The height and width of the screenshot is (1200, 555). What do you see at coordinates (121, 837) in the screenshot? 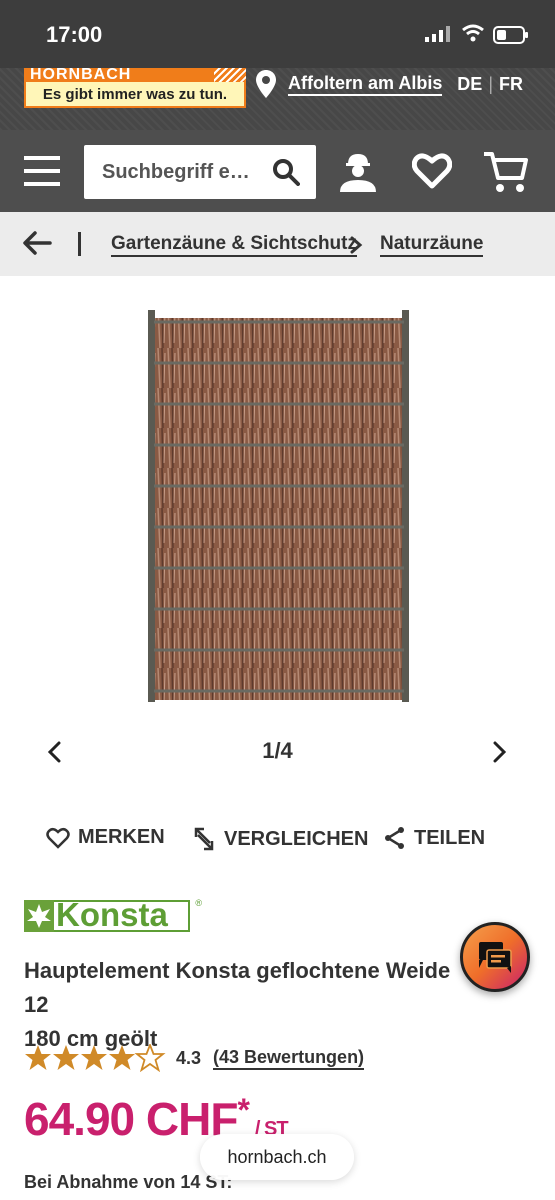
I see `remember-label: MERKEN` at bounding box center [121, 837].